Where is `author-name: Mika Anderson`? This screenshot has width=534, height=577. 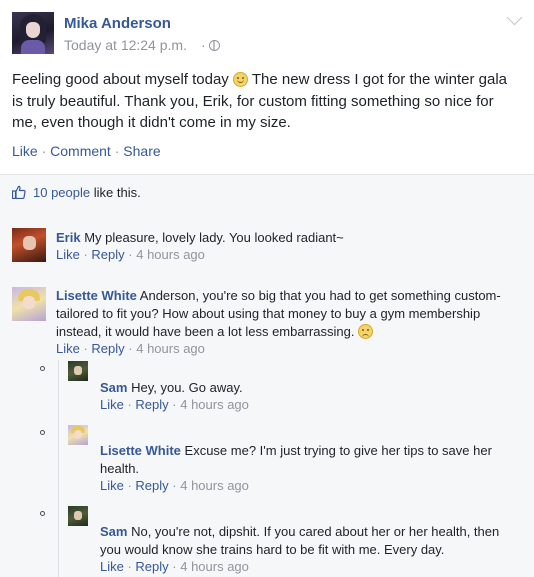
author-name: Mika Anderson is located at coordinates (117, 23).